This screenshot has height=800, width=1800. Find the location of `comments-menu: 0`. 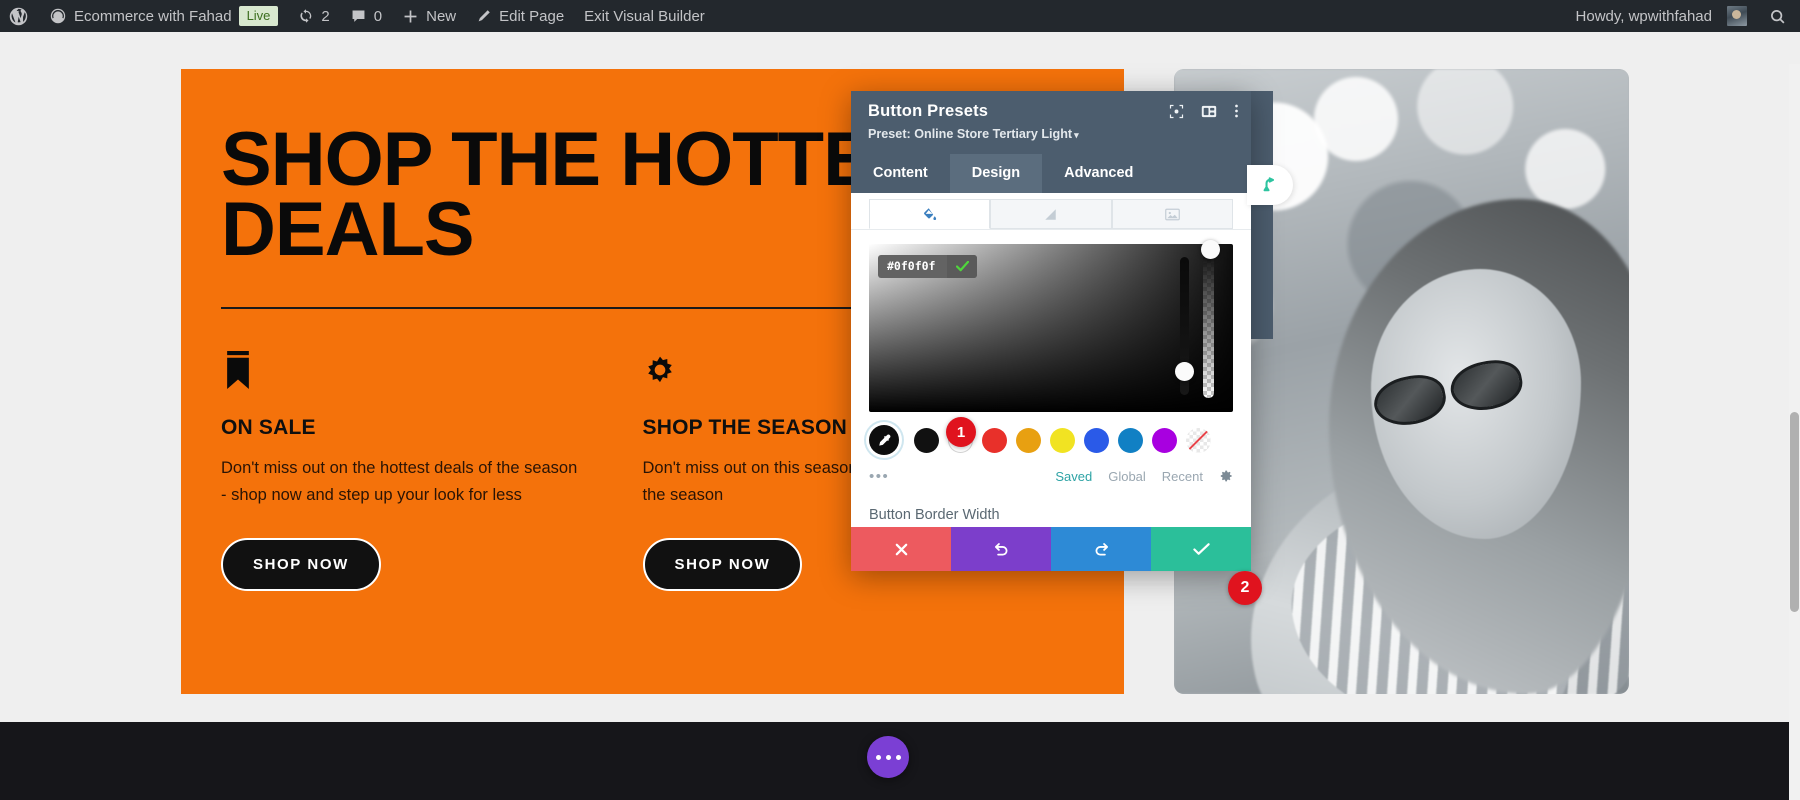

comments-menu: 0 is located at coordinates (366, 16).